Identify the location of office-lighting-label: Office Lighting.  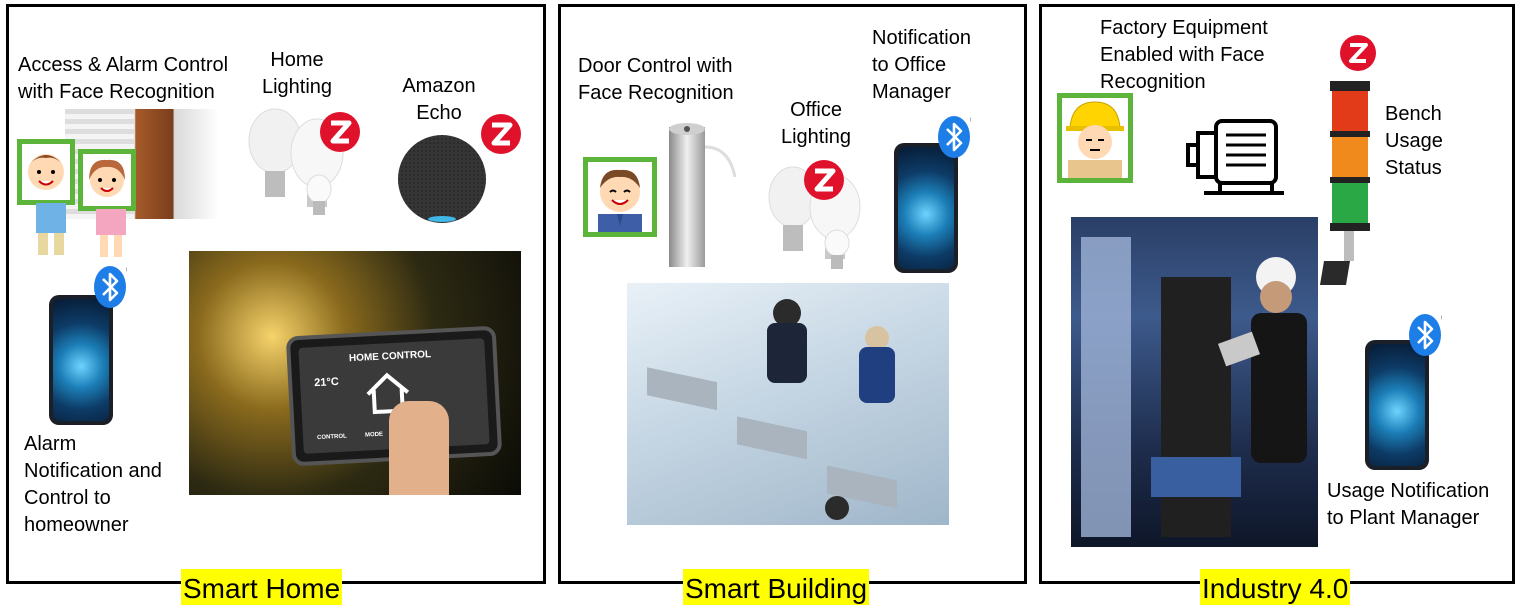
(816, 123).